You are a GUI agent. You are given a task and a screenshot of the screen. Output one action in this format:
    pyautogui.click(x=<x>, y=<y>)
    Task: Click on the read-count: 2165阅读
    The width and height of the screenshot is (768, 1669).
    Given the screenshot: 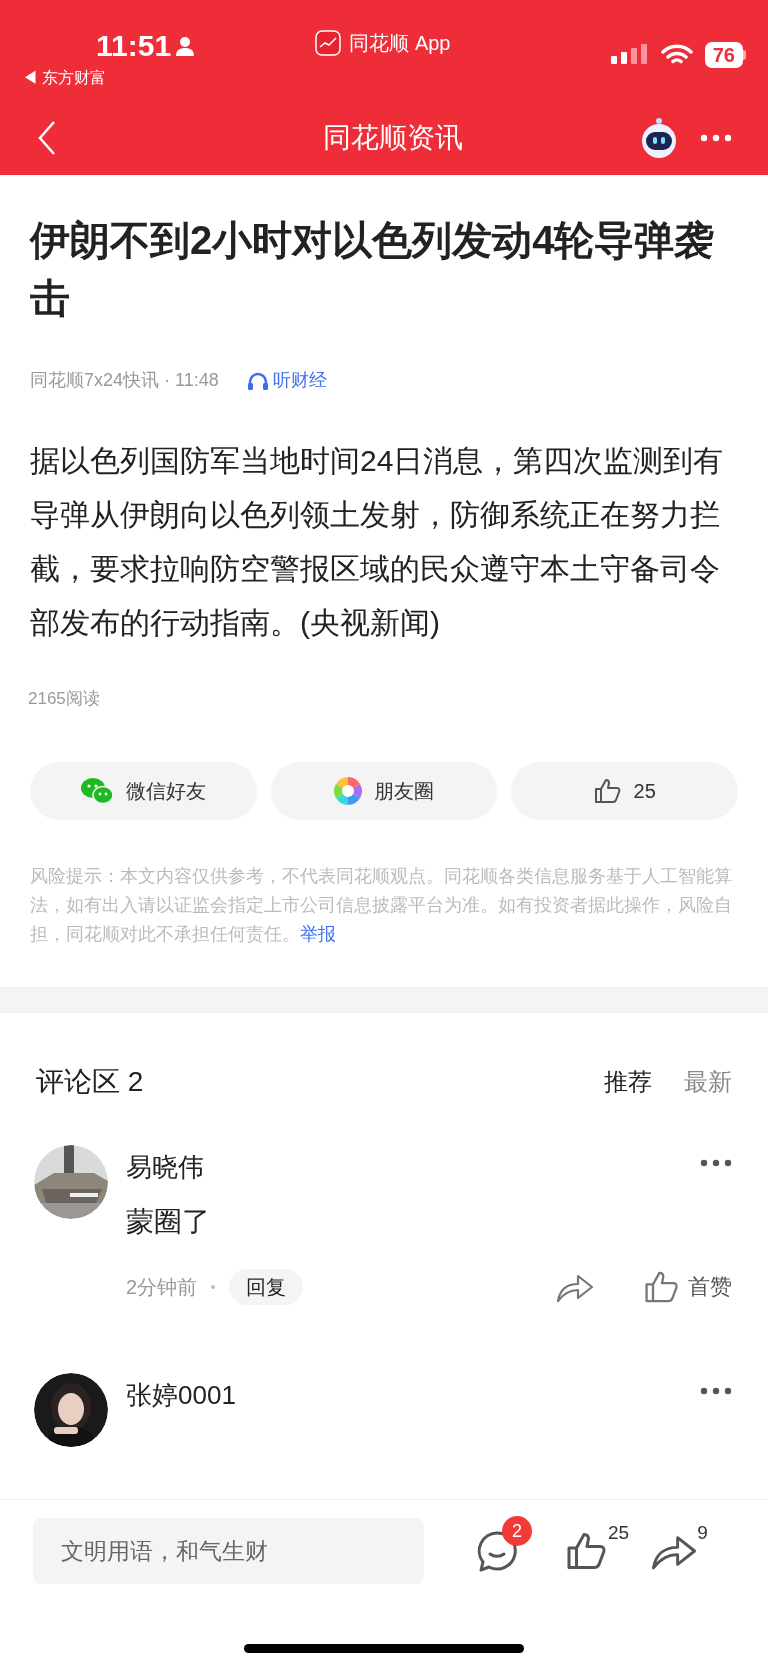 What is the action you would take?
    pyautogui.click(x=64, y=699)
    